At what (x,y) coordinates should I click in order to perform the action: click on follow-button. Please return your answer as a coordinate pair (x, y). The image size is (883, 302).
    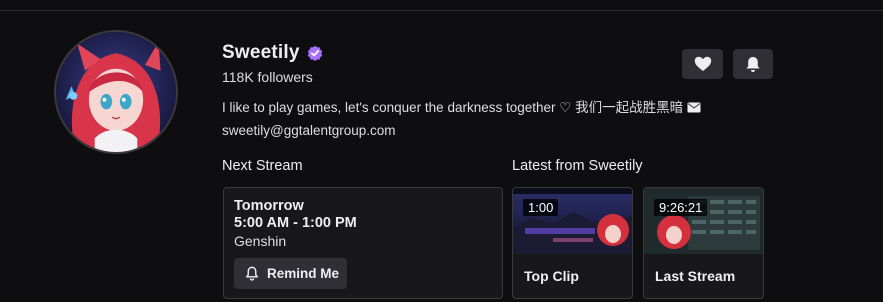
    Looking at the image, I should click on (702, 64).